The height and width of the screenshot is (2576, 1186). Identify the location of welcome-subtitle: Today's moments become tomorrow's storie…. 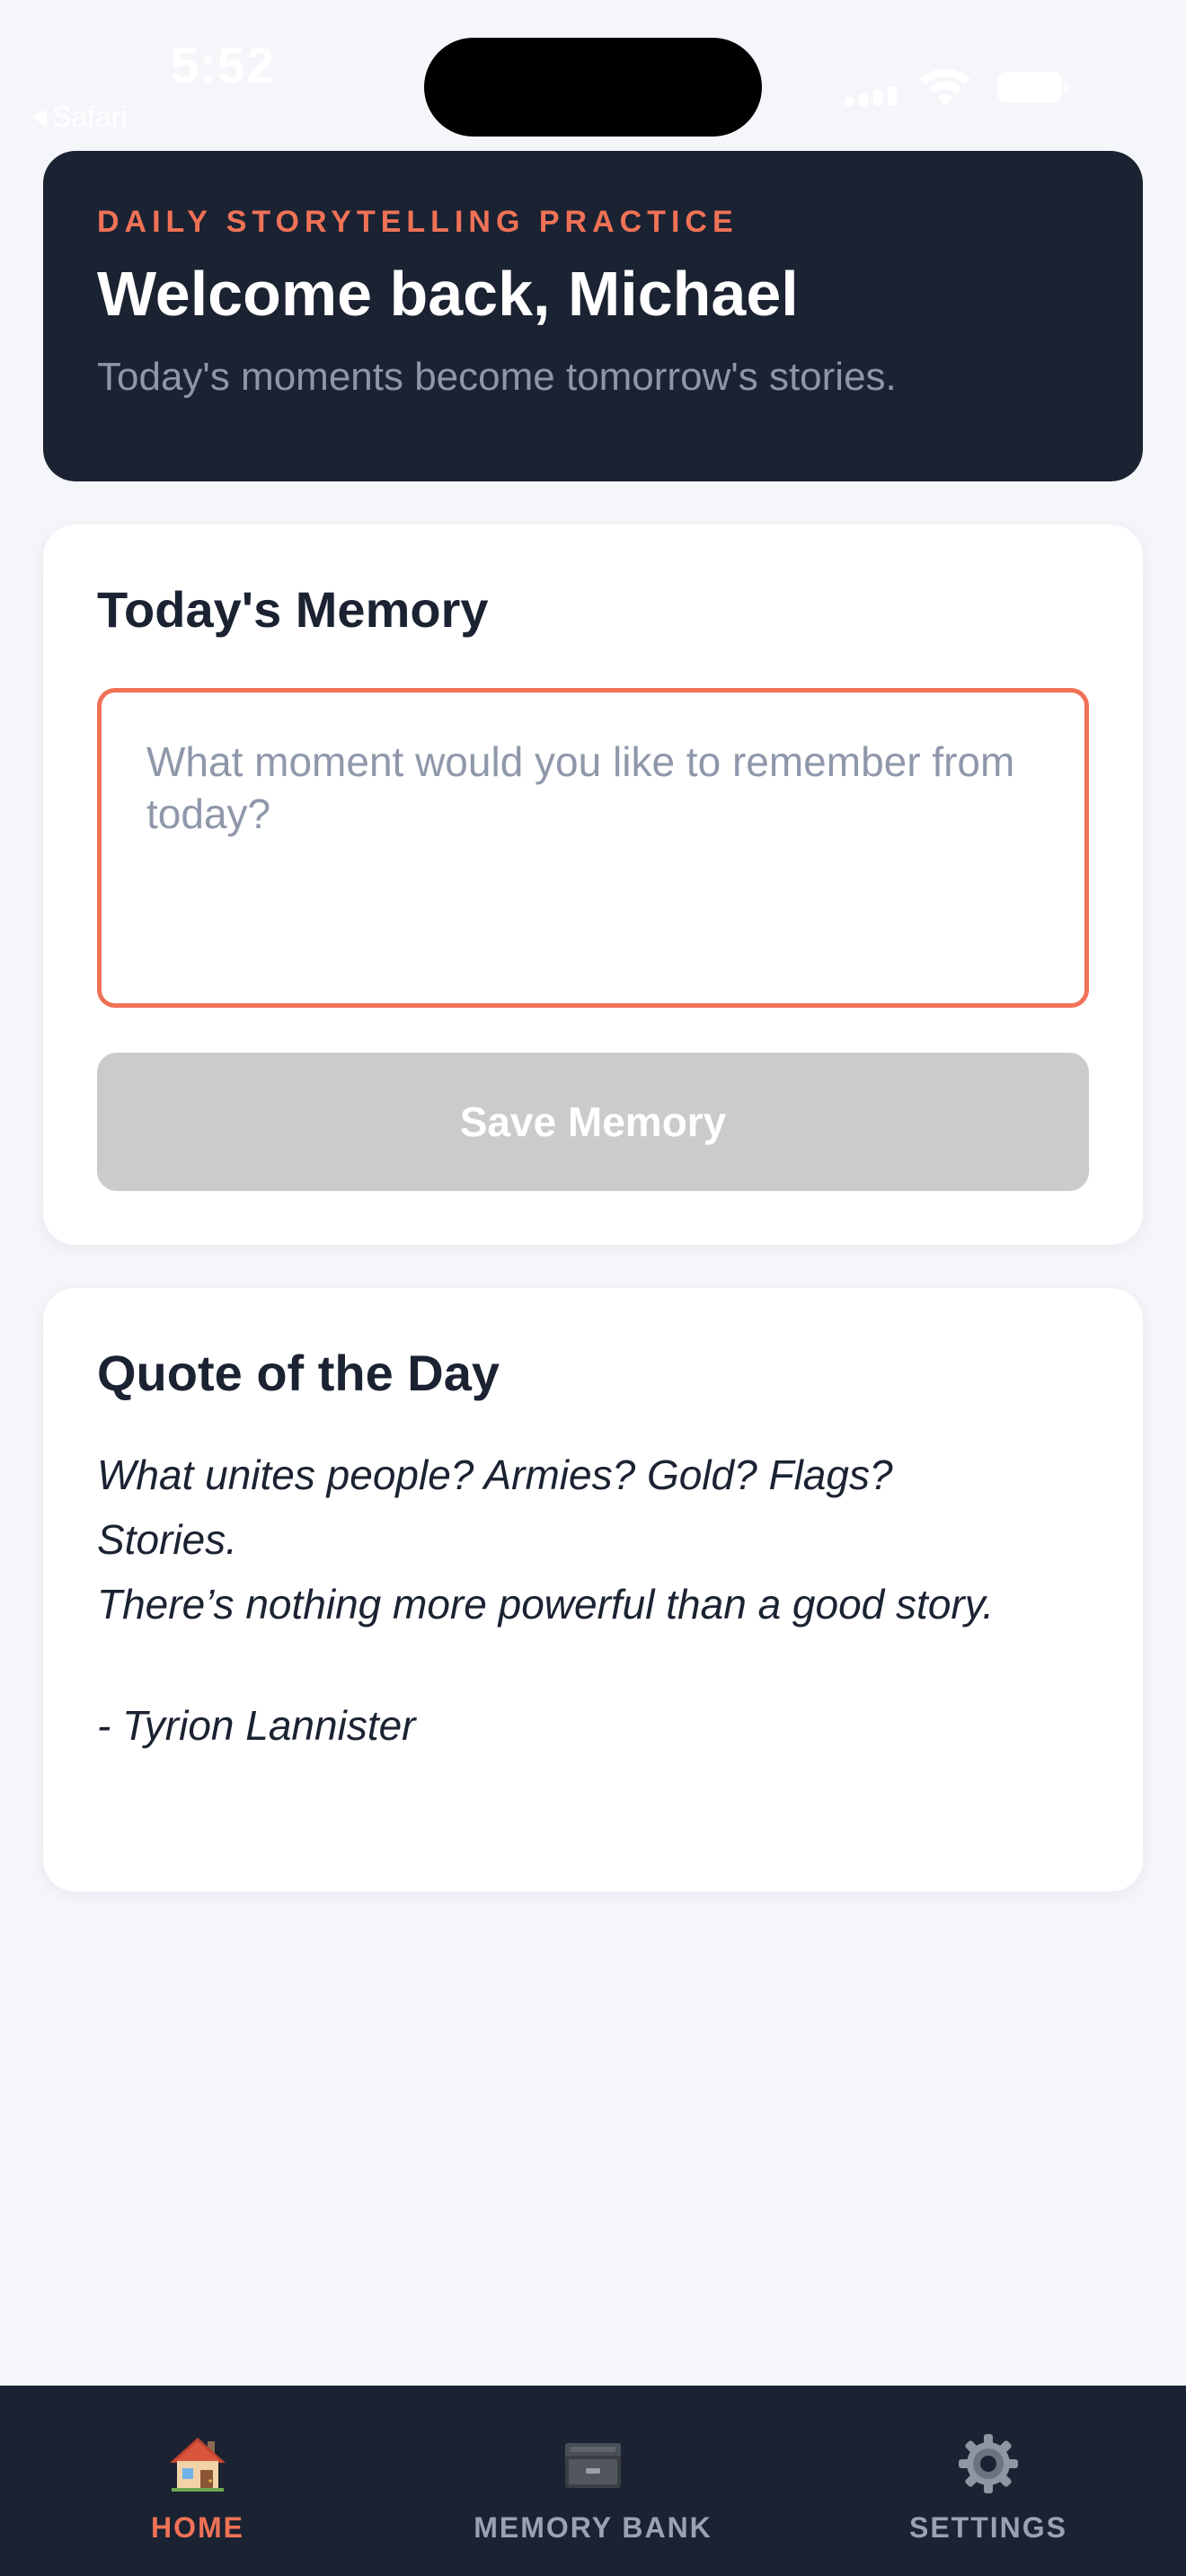
(497, 377).